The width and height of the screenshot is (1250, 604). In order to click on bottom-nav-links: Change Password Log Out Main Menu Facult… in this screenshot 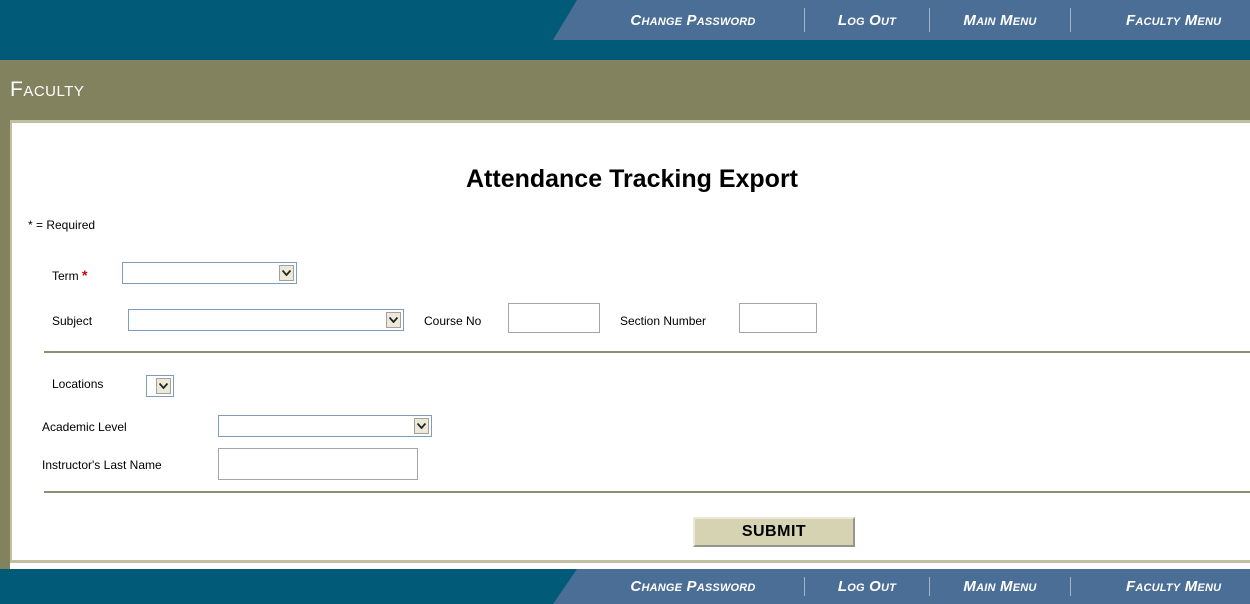, I will do `click(625, 586)`.